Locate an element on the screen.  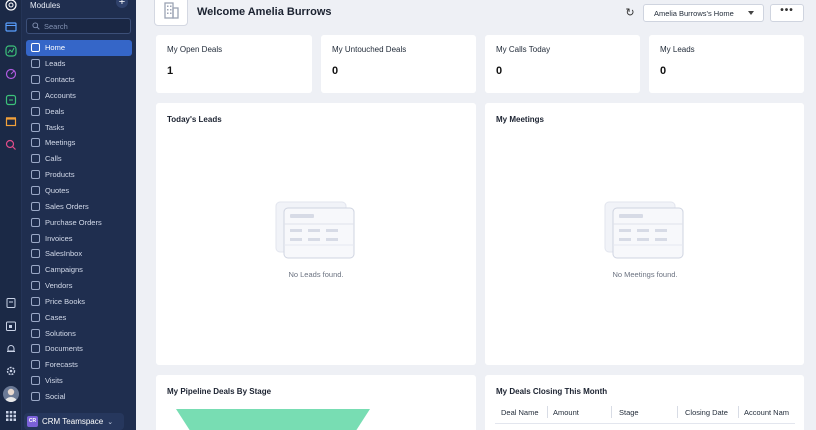
chevron-down-icon: ⌄ is located at coordinates (110, 422).